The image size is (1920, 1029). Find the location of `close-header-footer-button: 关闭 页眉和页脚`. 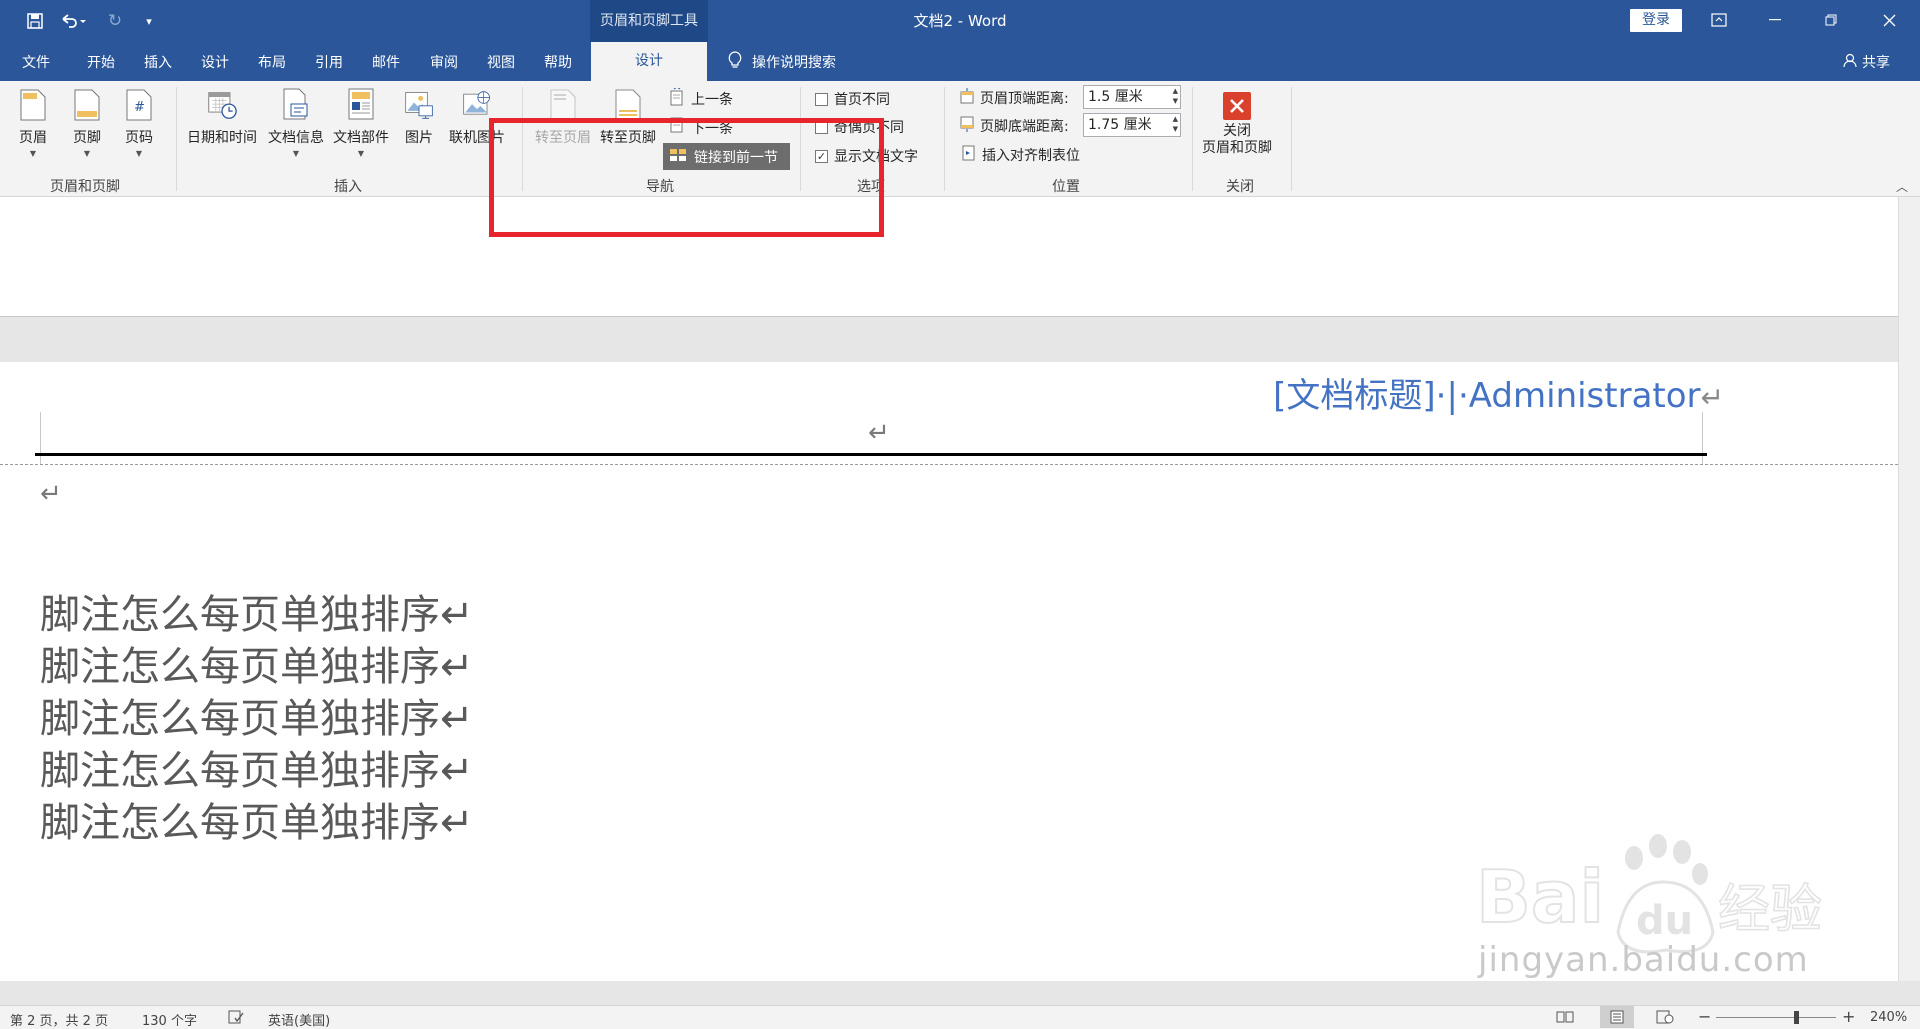

close-header-footer-button: 关闭 页眉和页脚 is located at coordinates (1237, 124).